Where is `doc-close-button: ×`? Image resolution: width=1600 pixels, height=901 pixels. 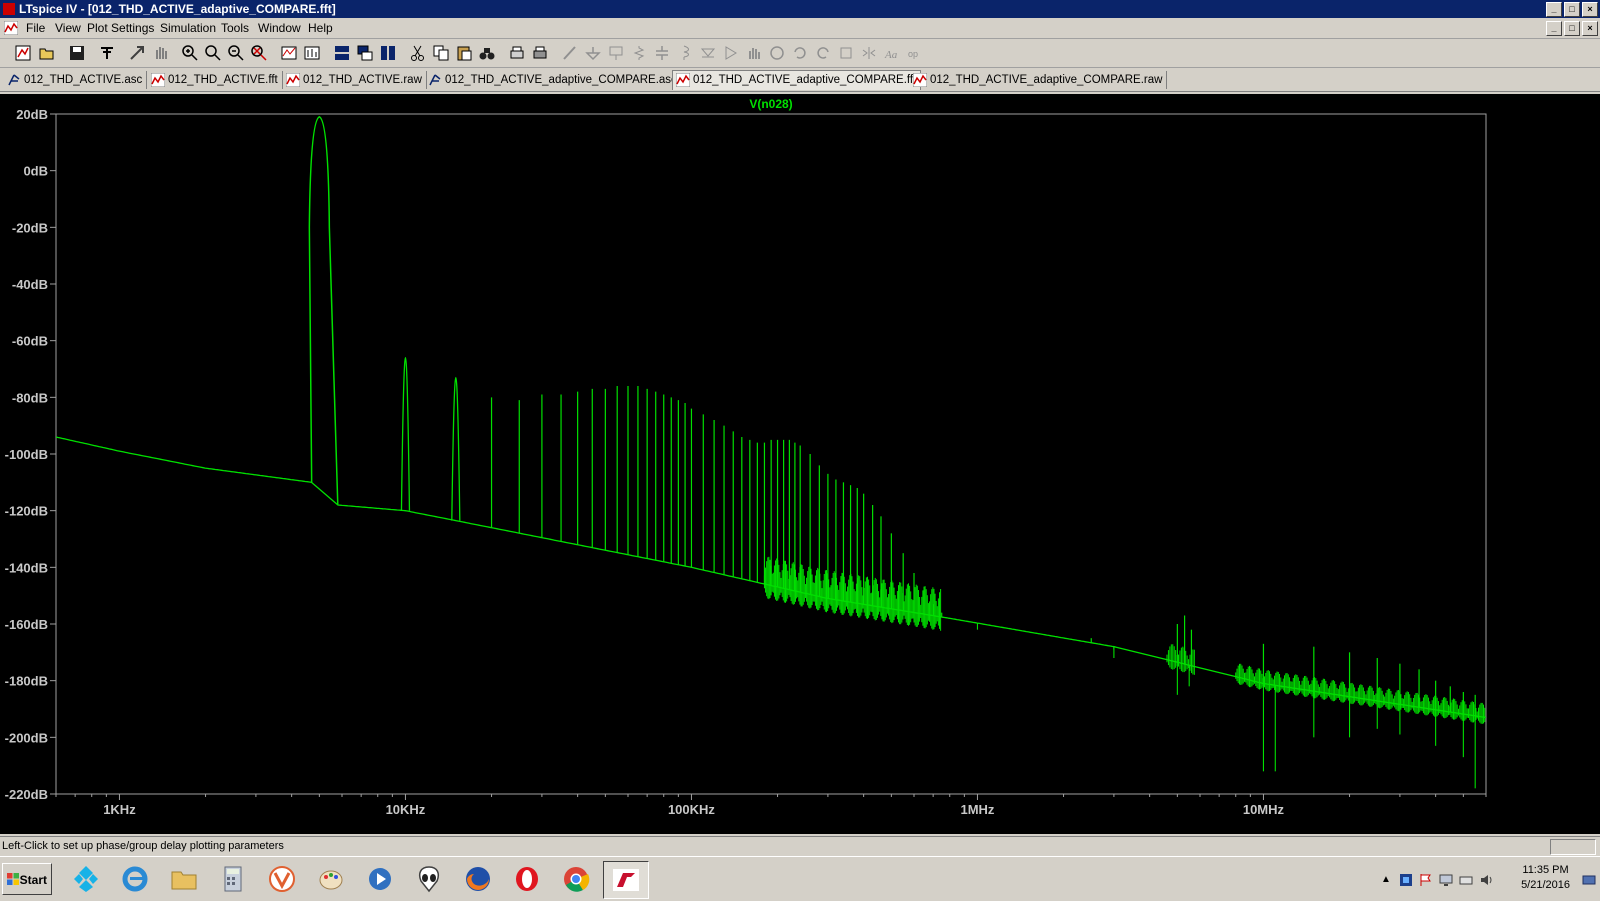
doc-close-button: × is located at coordinates (1590, 28).